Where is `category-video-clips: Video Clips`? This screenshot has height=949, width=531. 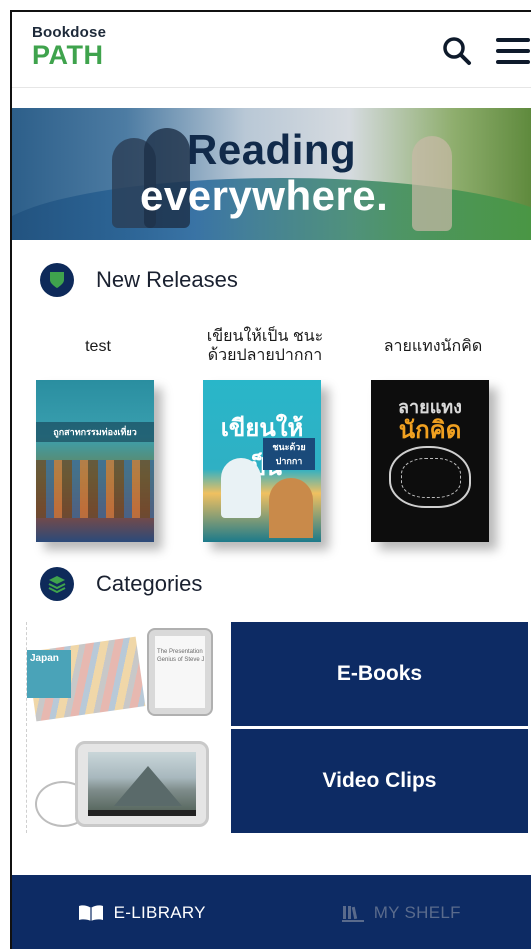 category-video-clips: Video Clips is located at coordinates (278, 781).